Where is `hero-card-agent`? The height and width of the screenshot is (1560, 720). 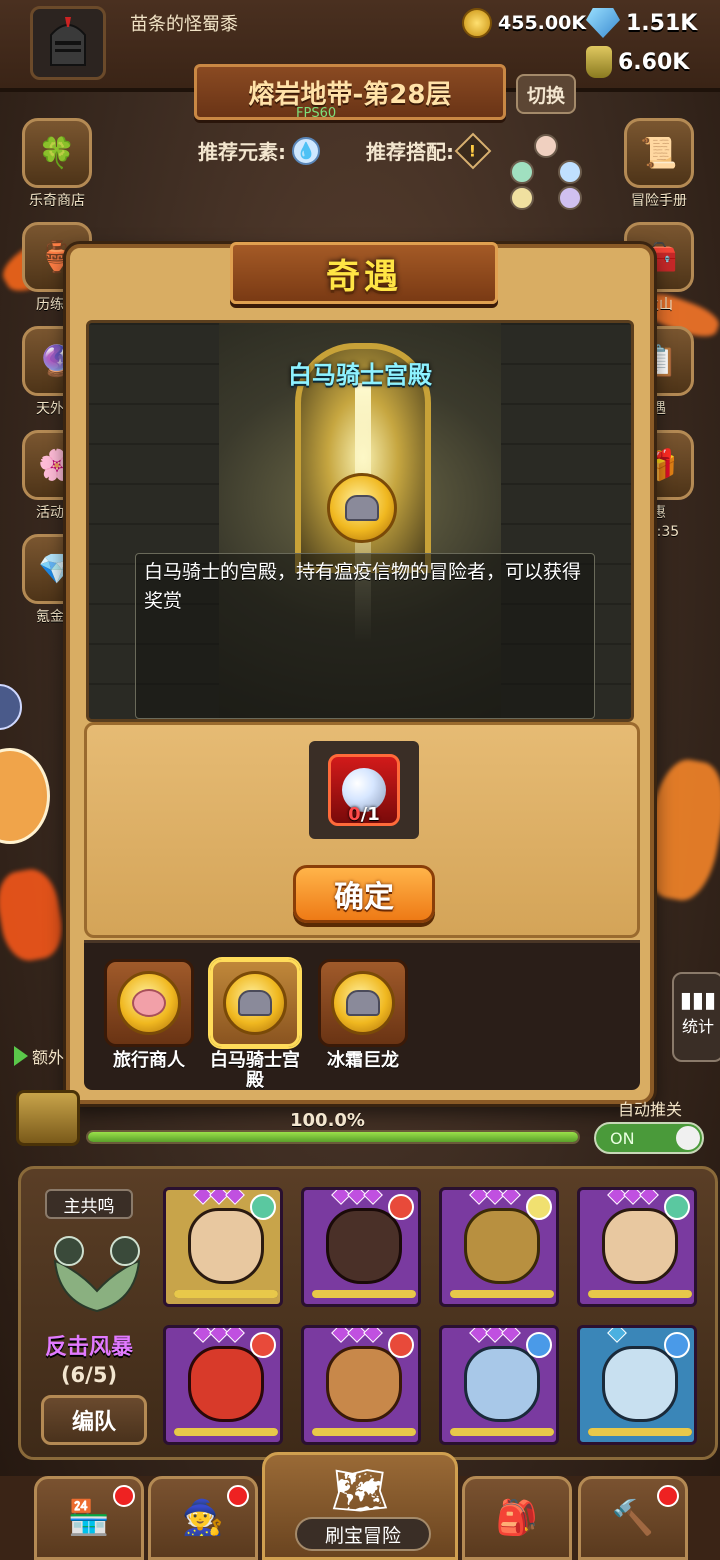 hero-card-agent is located at coordinates (637, 1247).